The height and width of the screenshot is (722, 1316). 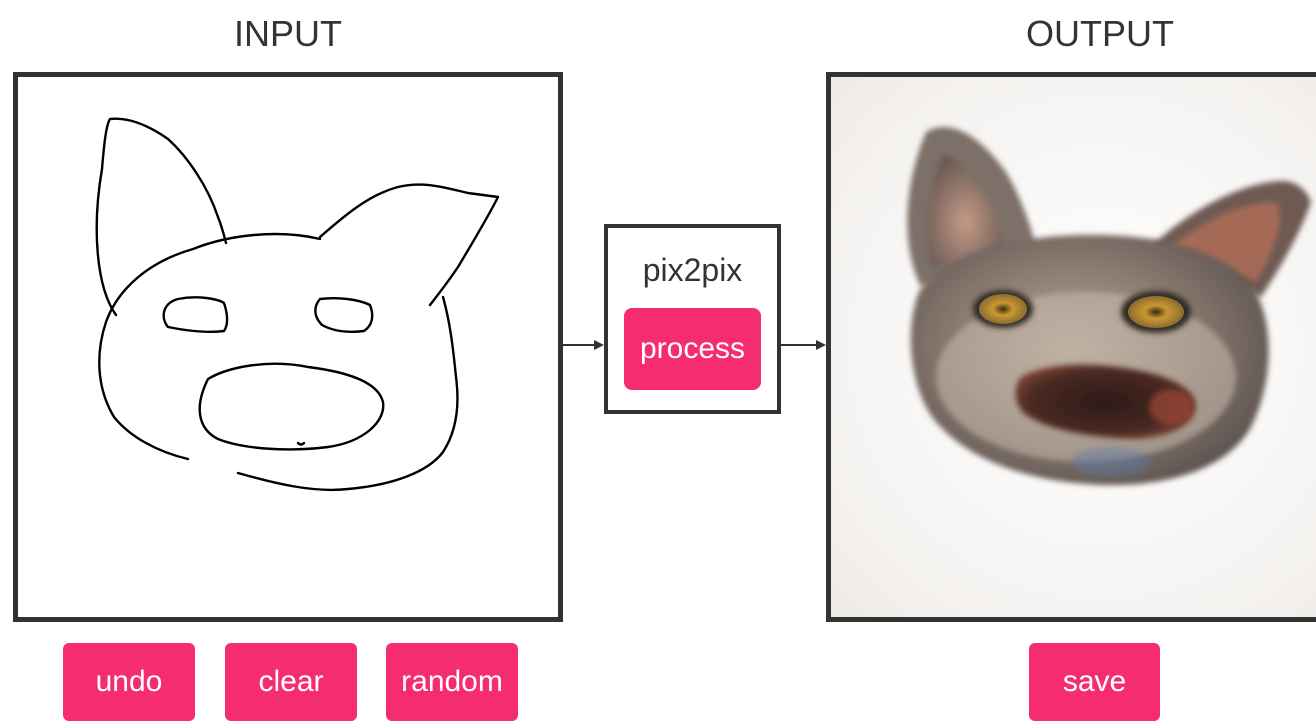 I want to click on undo-button: undo, so click(x=129, y=682).